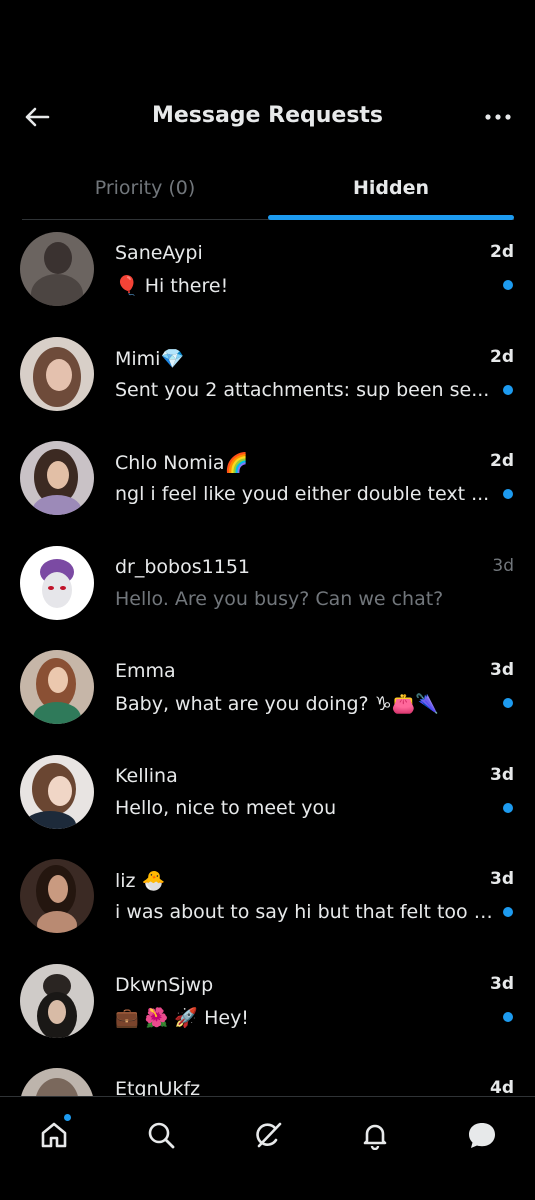  Describe the element at coordinates (391, 217) in the screenshot. I see `active-tab-indicator` at that location.